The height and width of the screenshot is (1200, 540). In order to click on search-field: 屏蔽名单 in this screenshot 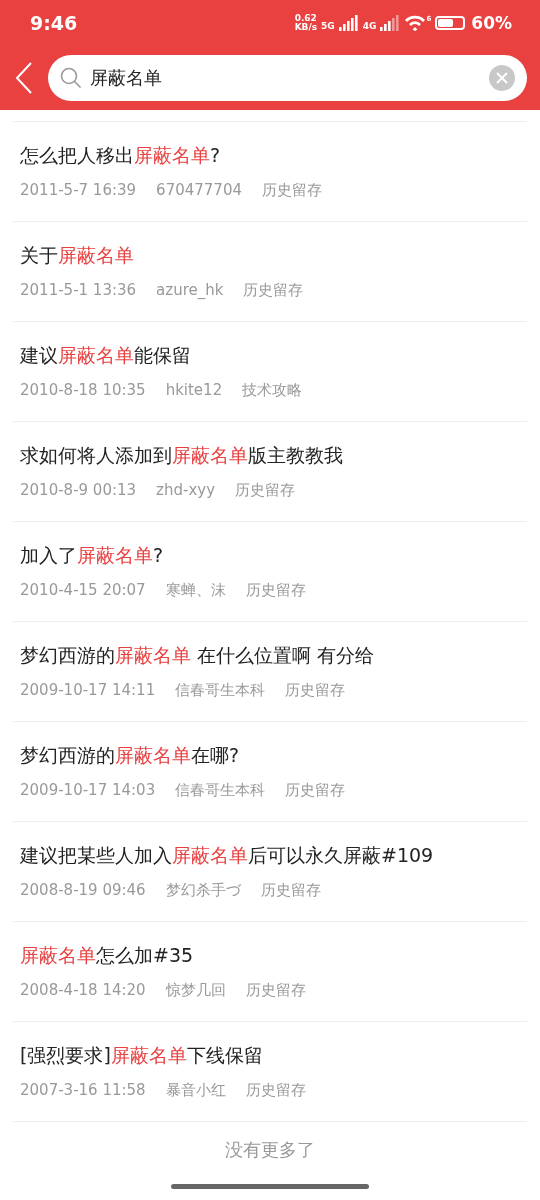, I will do `click(285, 77)`.